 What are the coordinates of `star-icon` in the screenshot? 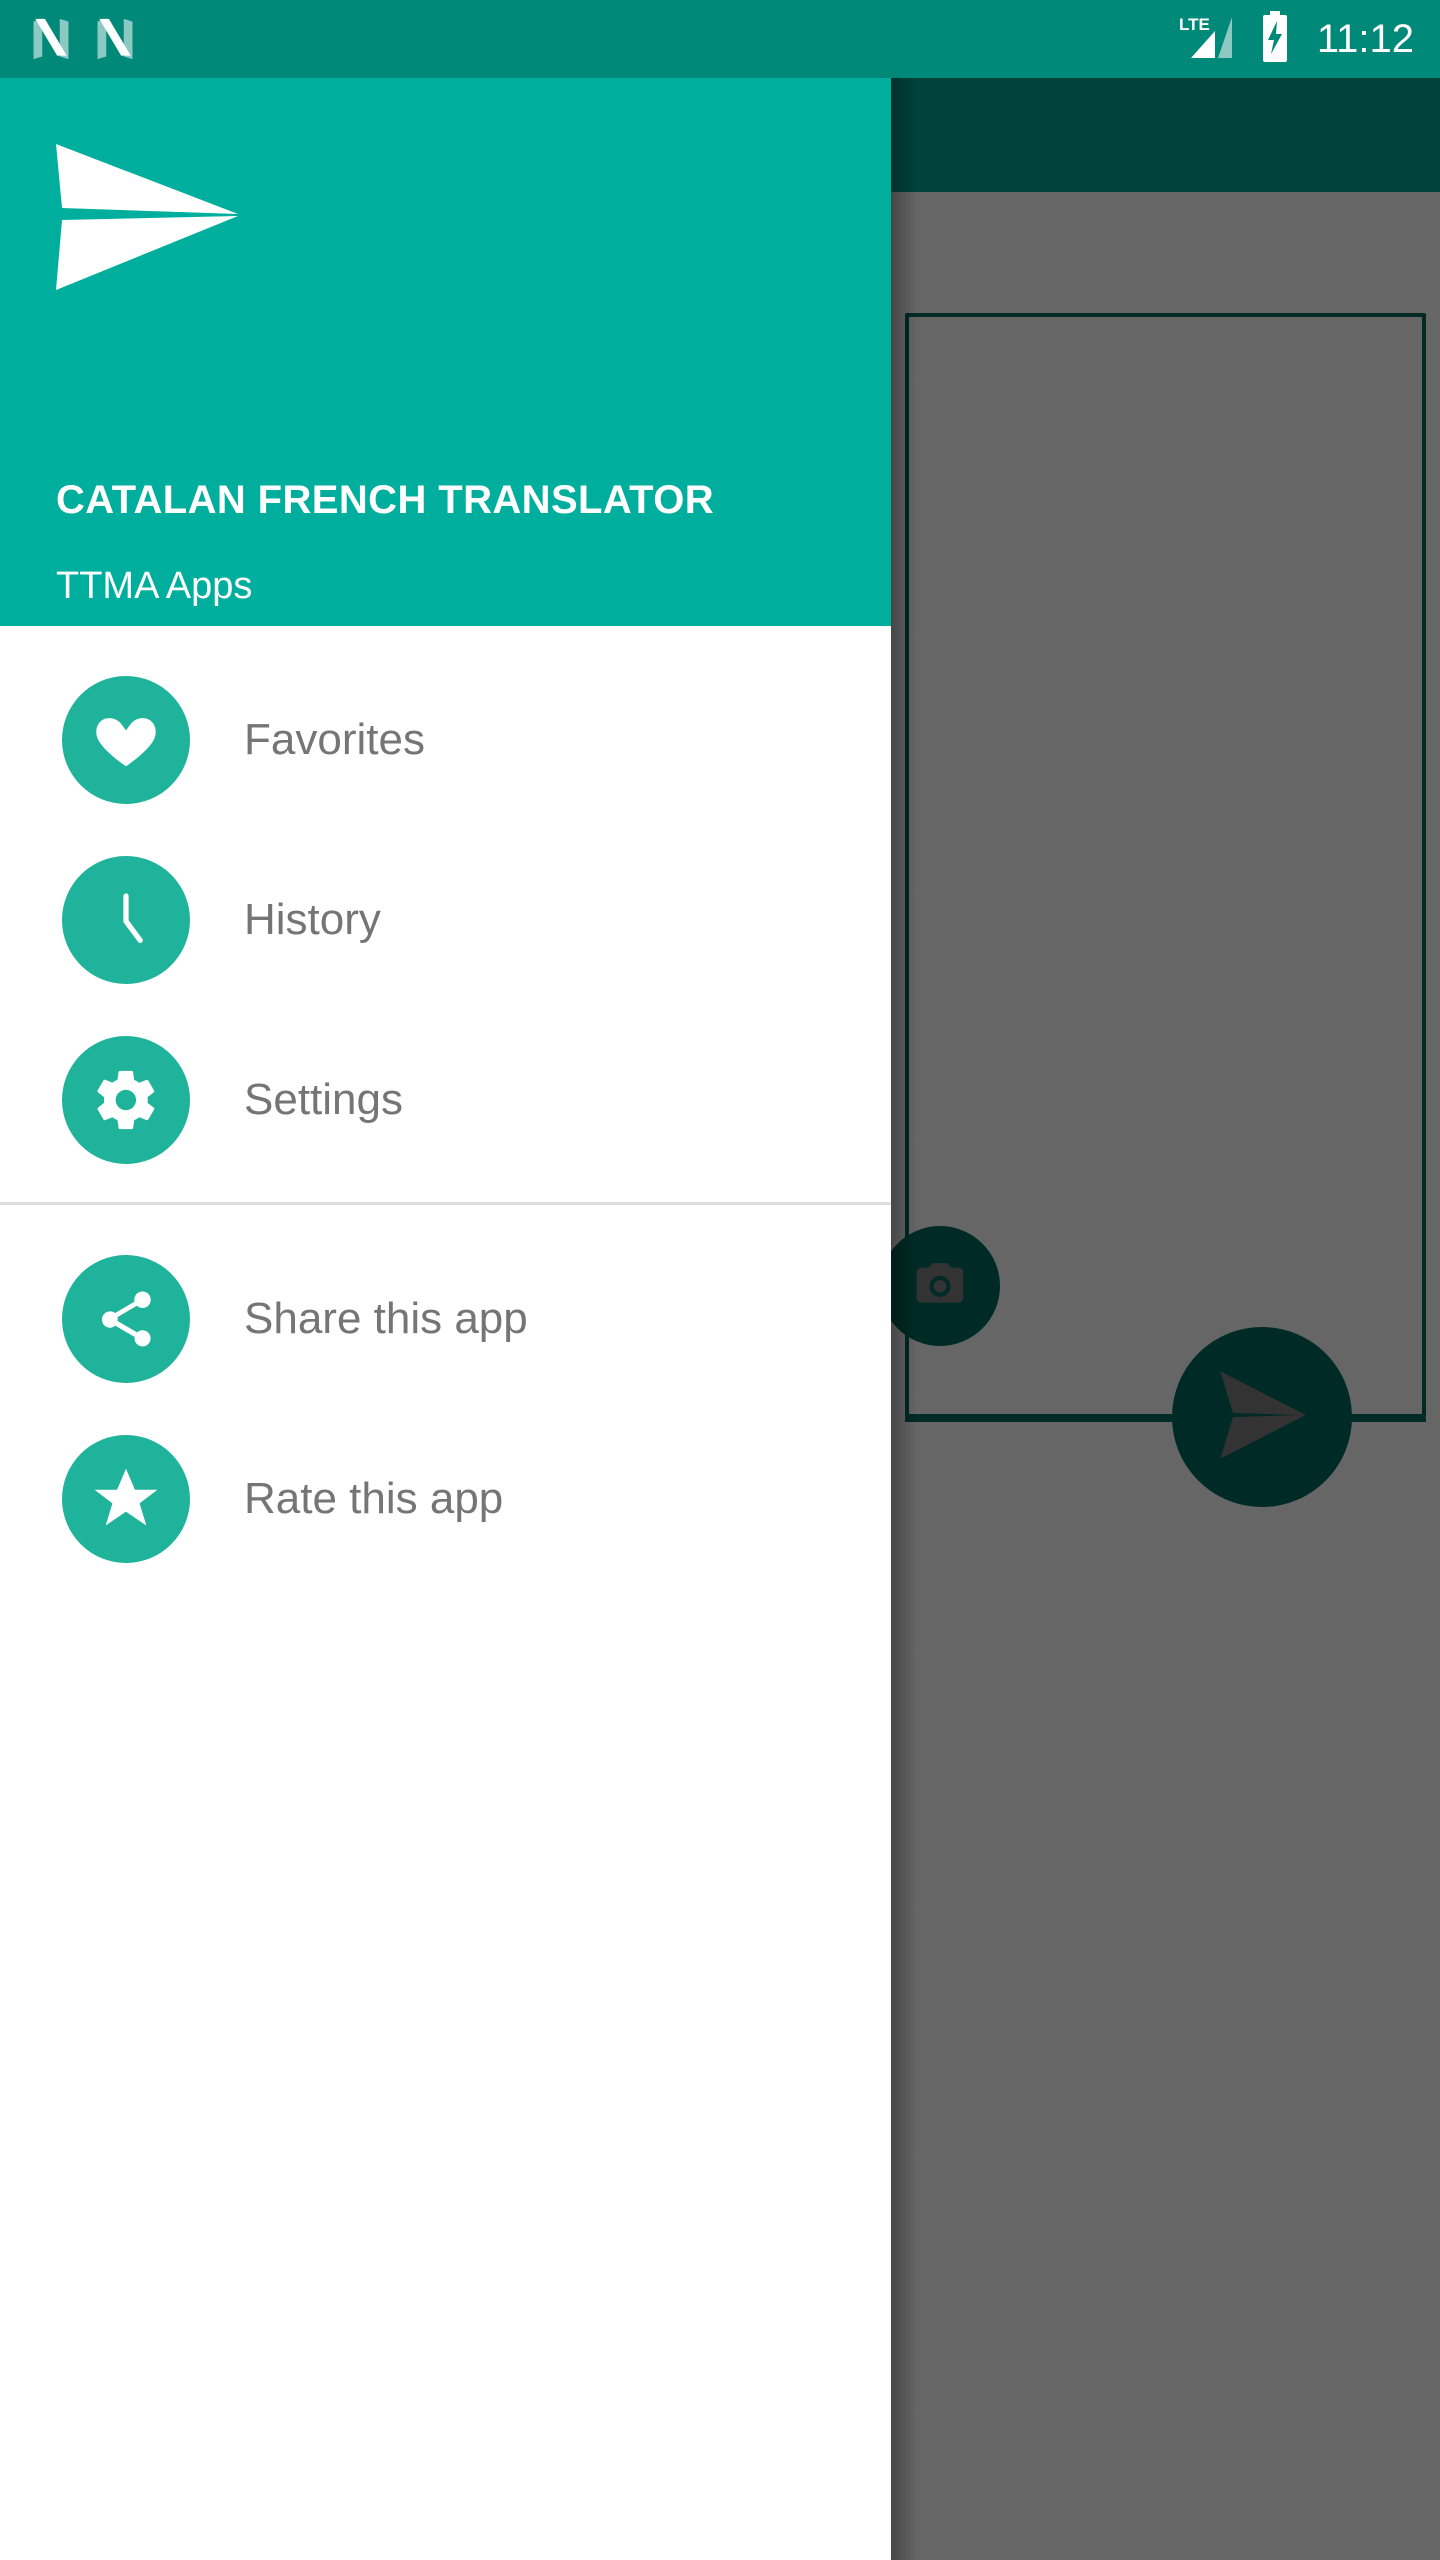 It's located at (126, 1499).